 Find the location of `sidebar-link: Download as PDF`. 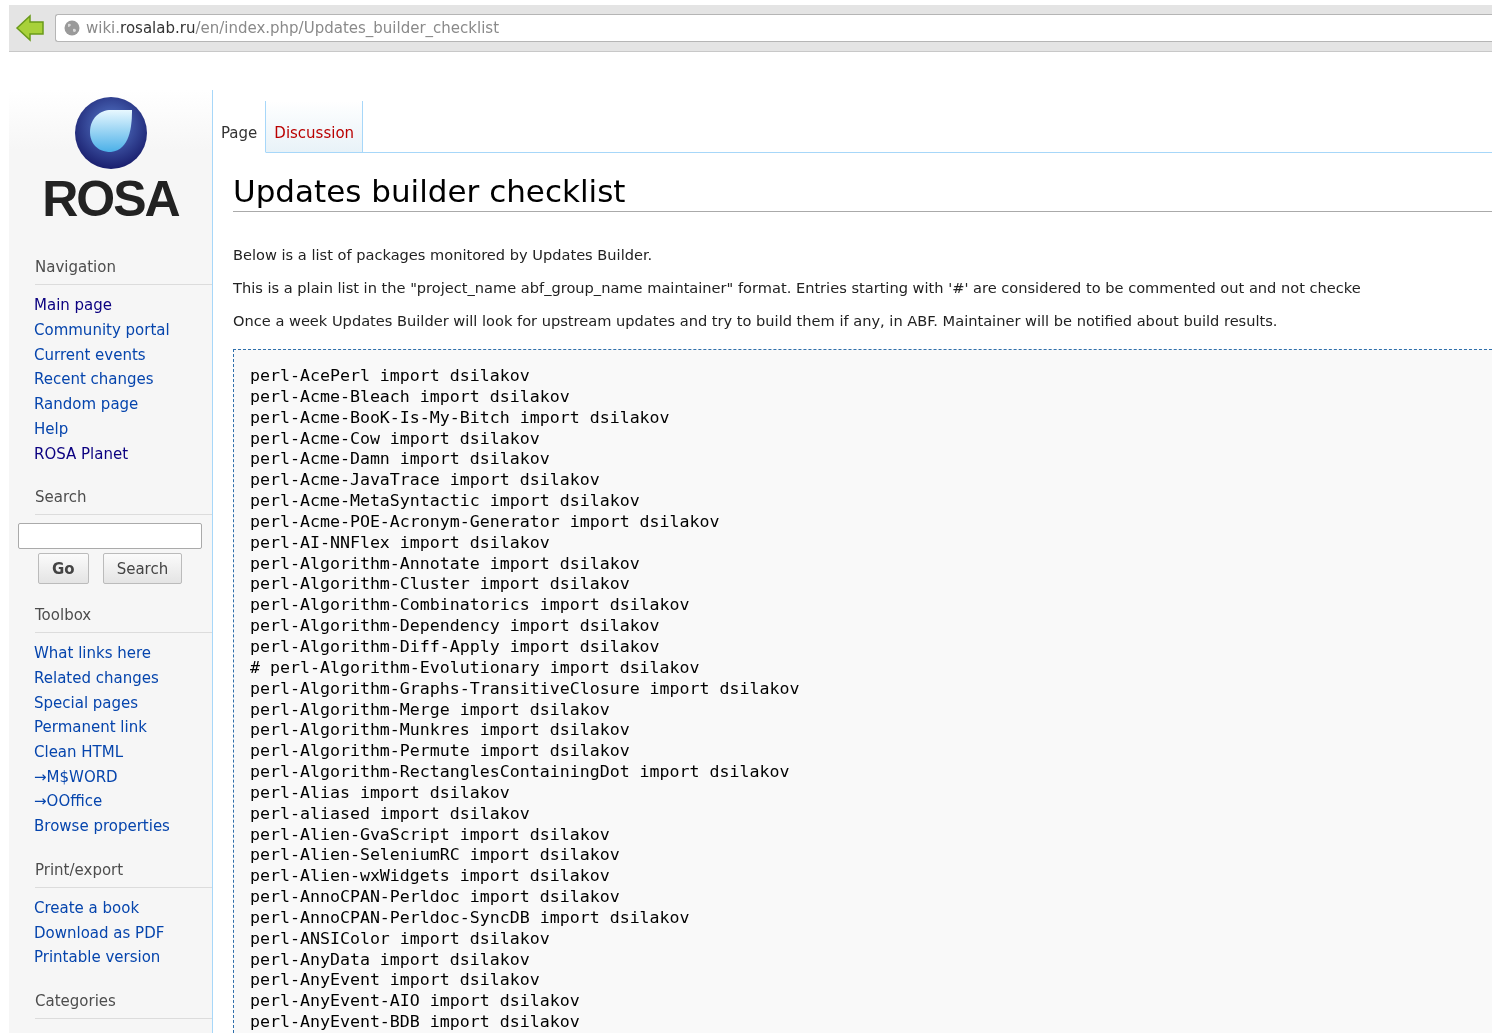

sidebar-link: Download as PDF is located at coordinates (99, 933).